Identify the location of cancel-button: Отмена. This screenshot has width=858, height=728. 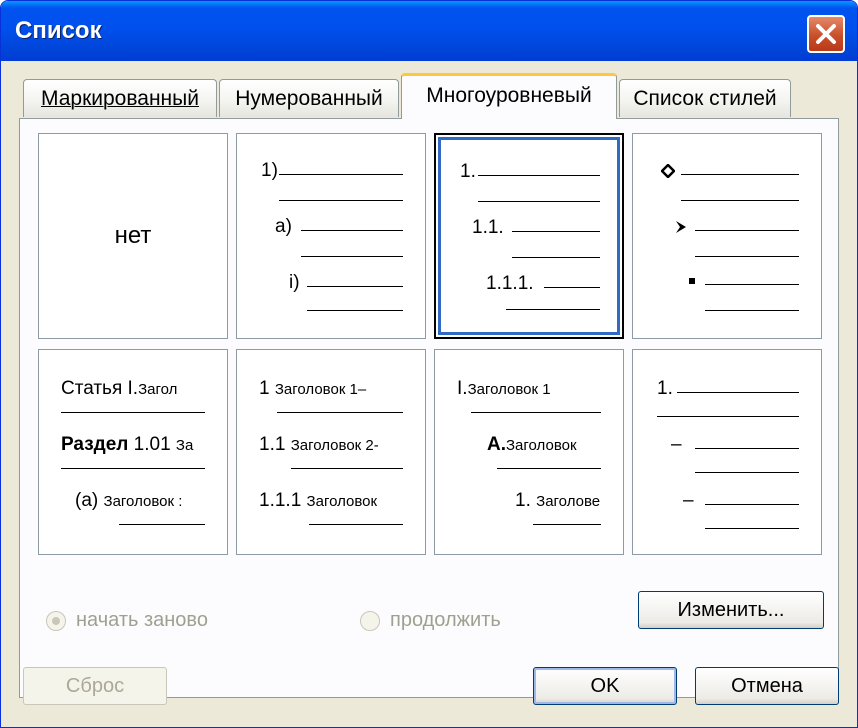
(767, 686).